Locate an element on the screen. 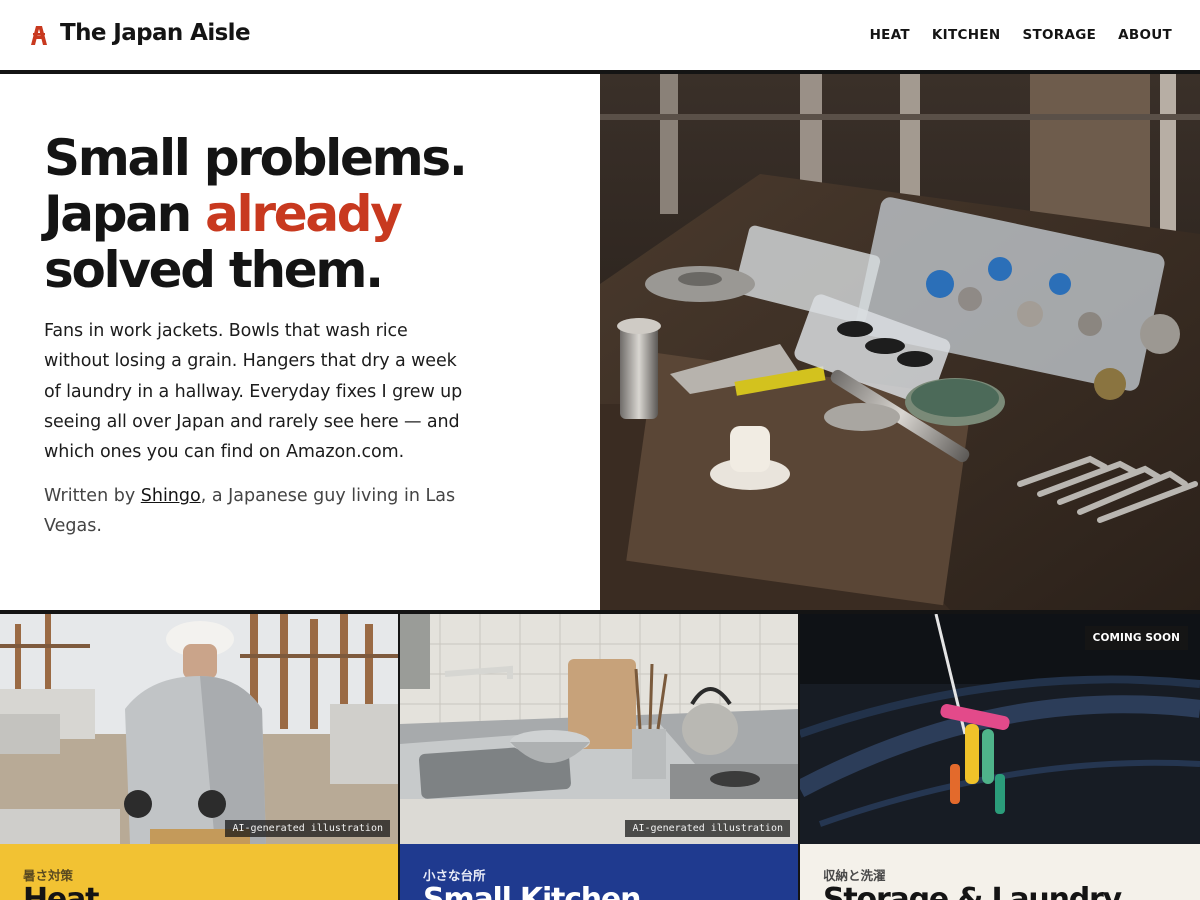 The height and width of the screenshot is (900, 1200). headline-accent: already is located at coordinates (304, 214).